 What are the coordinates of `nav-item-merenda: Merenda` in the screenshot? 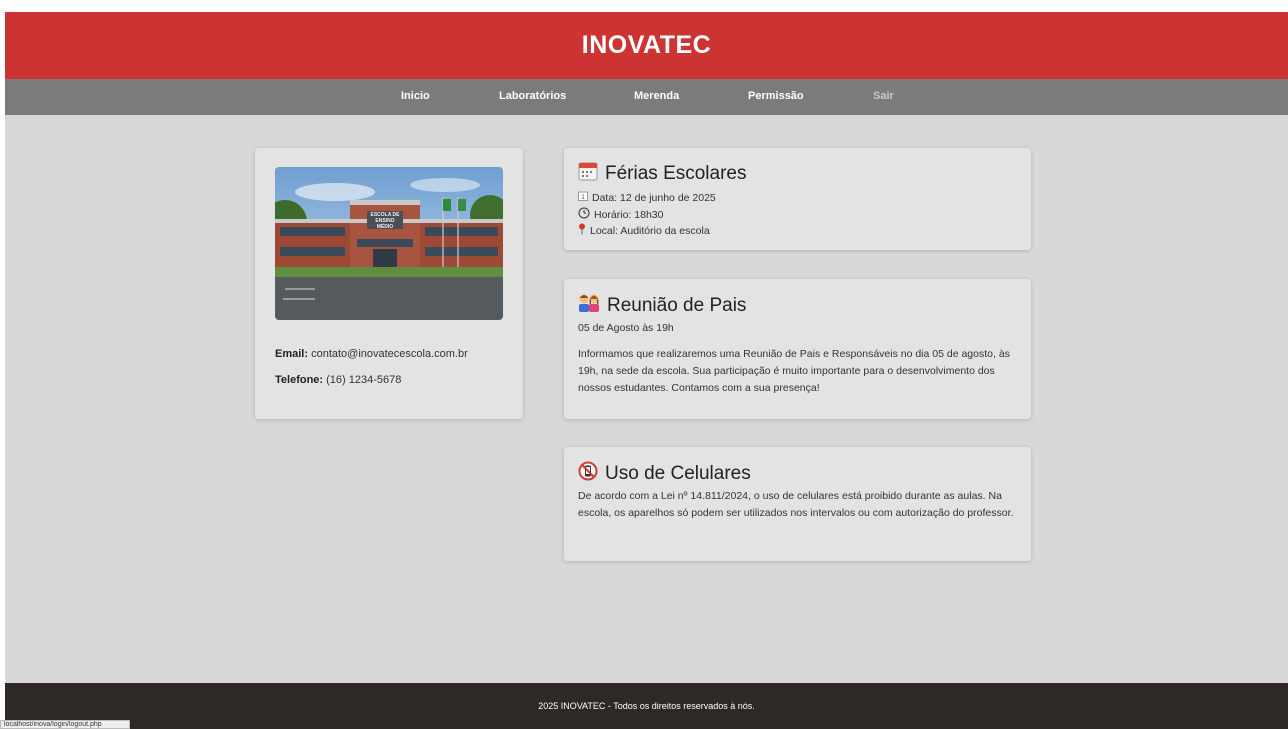 It's located at (656, 96).